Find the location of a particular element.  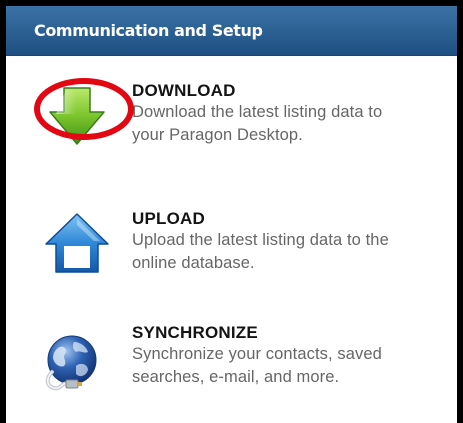

panel-title: Communication and Setup is located at coordinates (148, 30).